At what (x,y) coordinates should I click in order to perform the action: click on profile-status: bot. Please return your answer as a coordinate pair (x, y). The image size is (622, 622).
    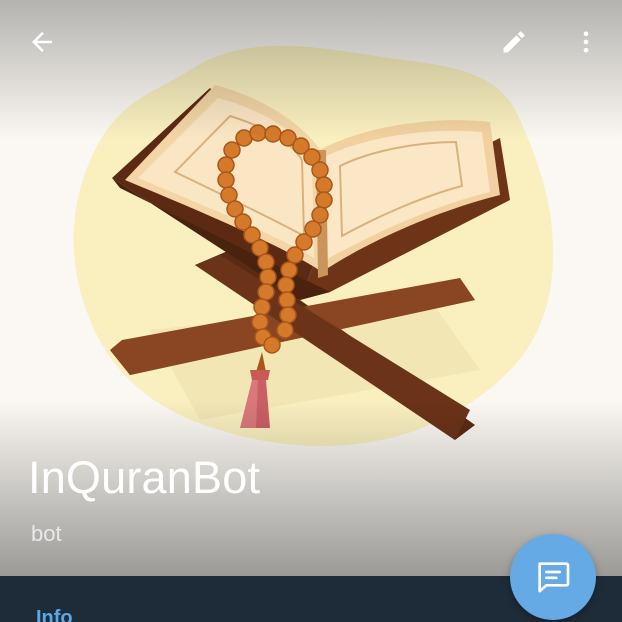
    Looking at the image, I should click on (46, 533).